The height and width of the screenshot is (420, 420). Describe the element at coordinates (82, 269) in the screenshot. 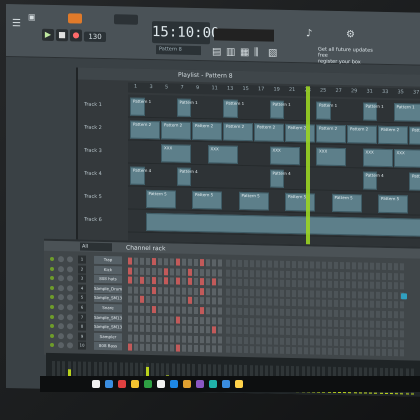

I see `mixer-track-number: 2` at that location.